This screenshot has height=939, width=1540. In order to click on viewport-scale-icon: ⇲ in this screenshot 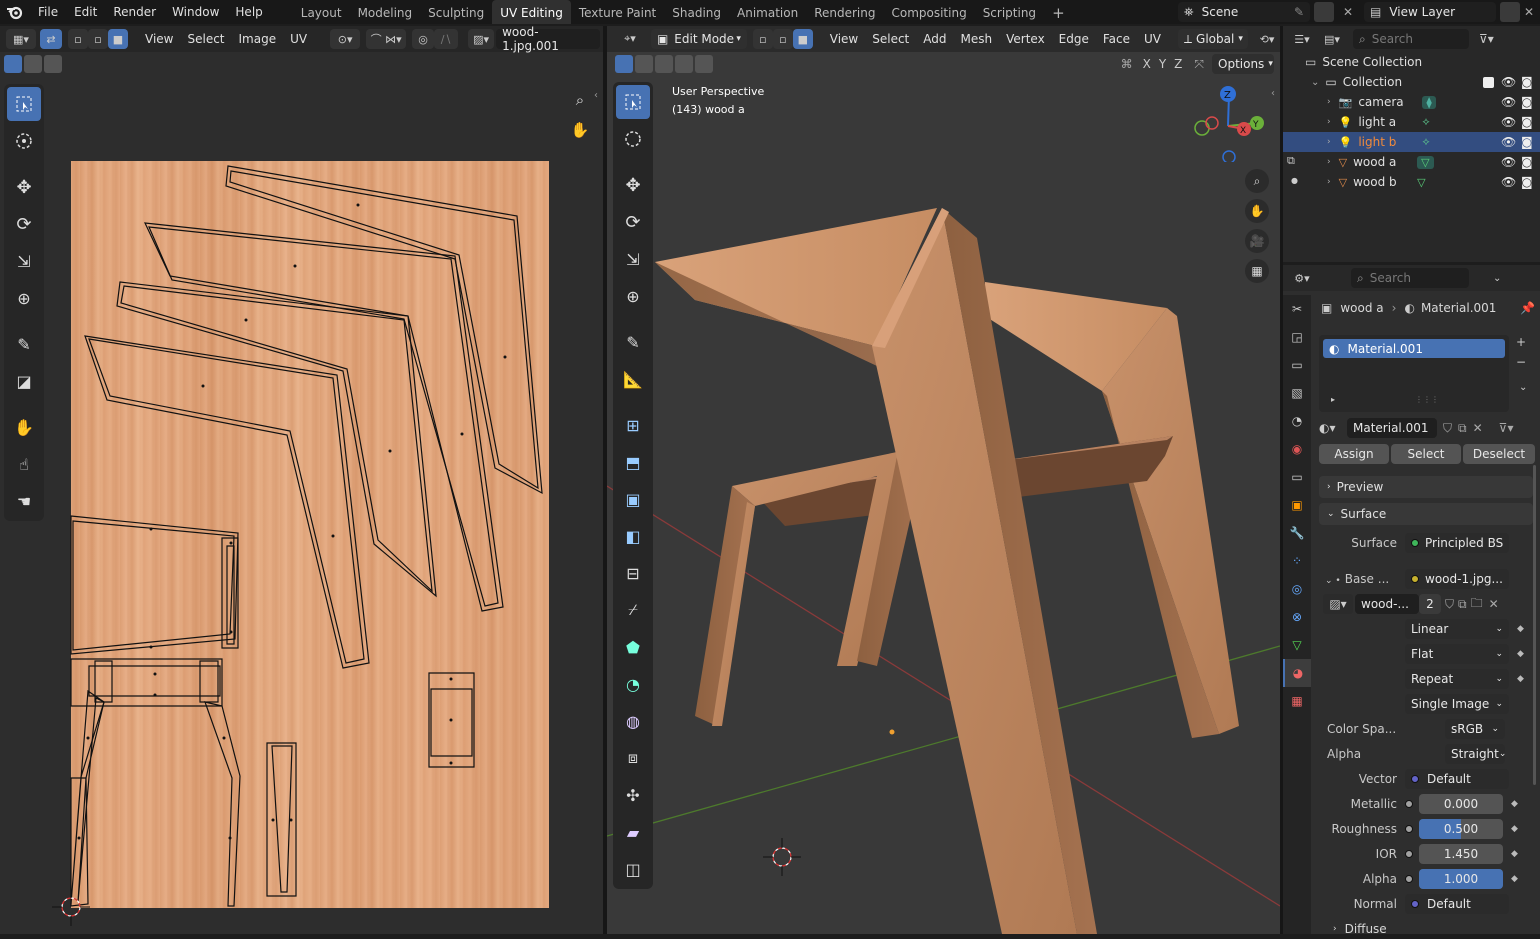, I will do `click(633, 259)`.